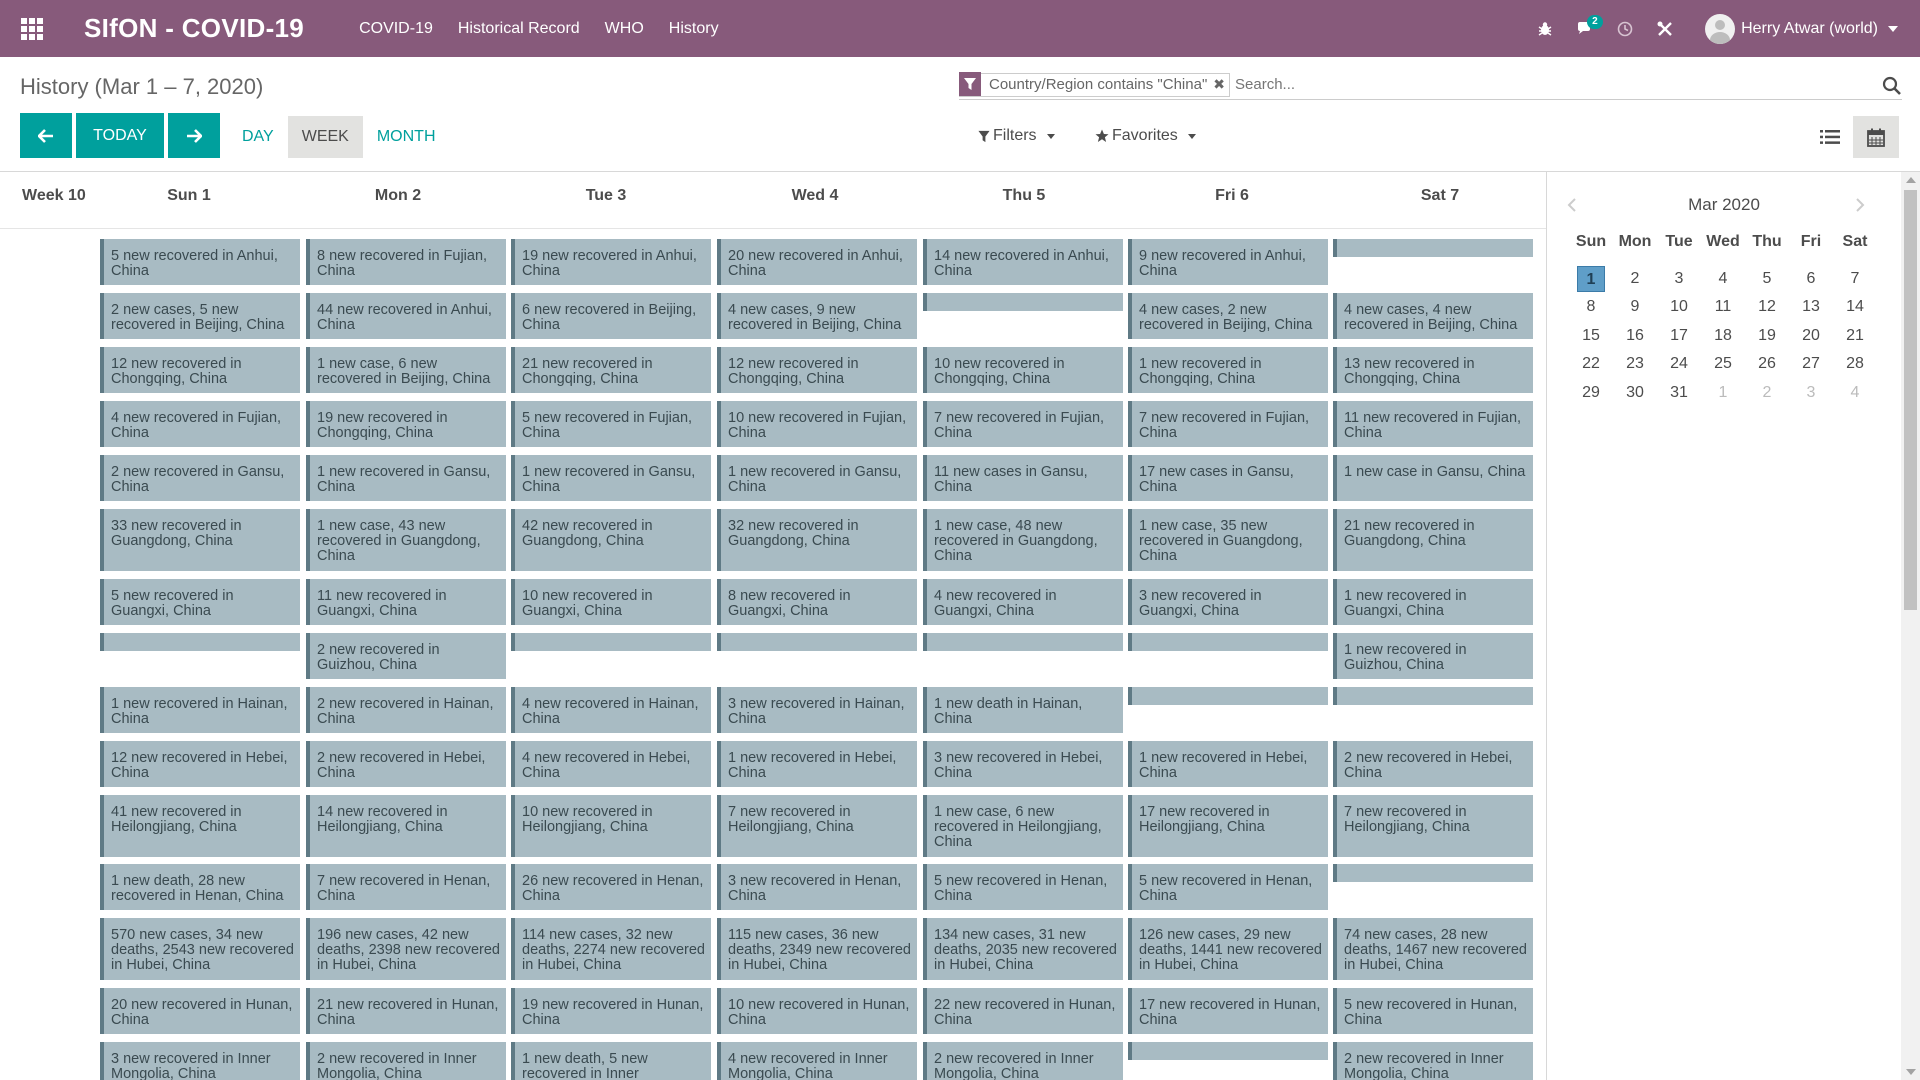  I want to click on search-facet: Country/Region contains "China" ✖, so click(1095, 84).